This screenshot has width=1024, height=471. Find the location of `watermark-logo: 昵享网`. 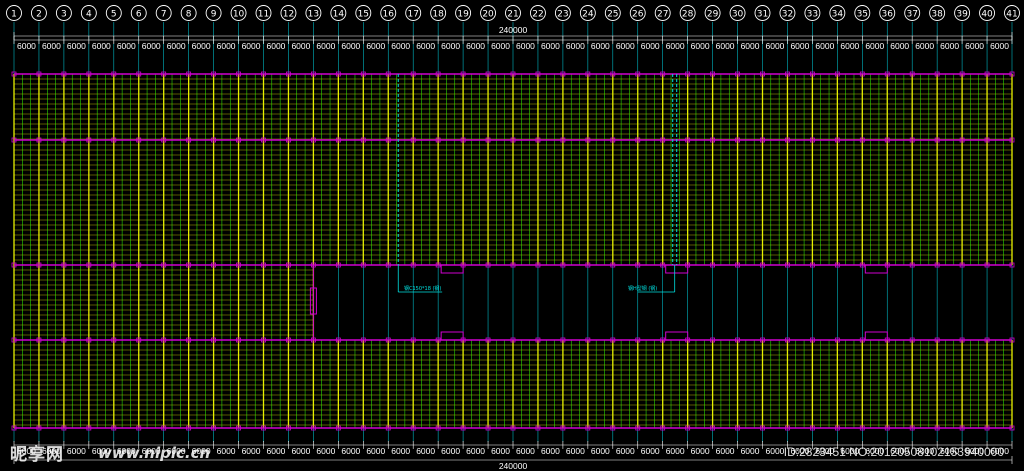

watermark-logo: 昵享网 is located at coordinates (37, 455).